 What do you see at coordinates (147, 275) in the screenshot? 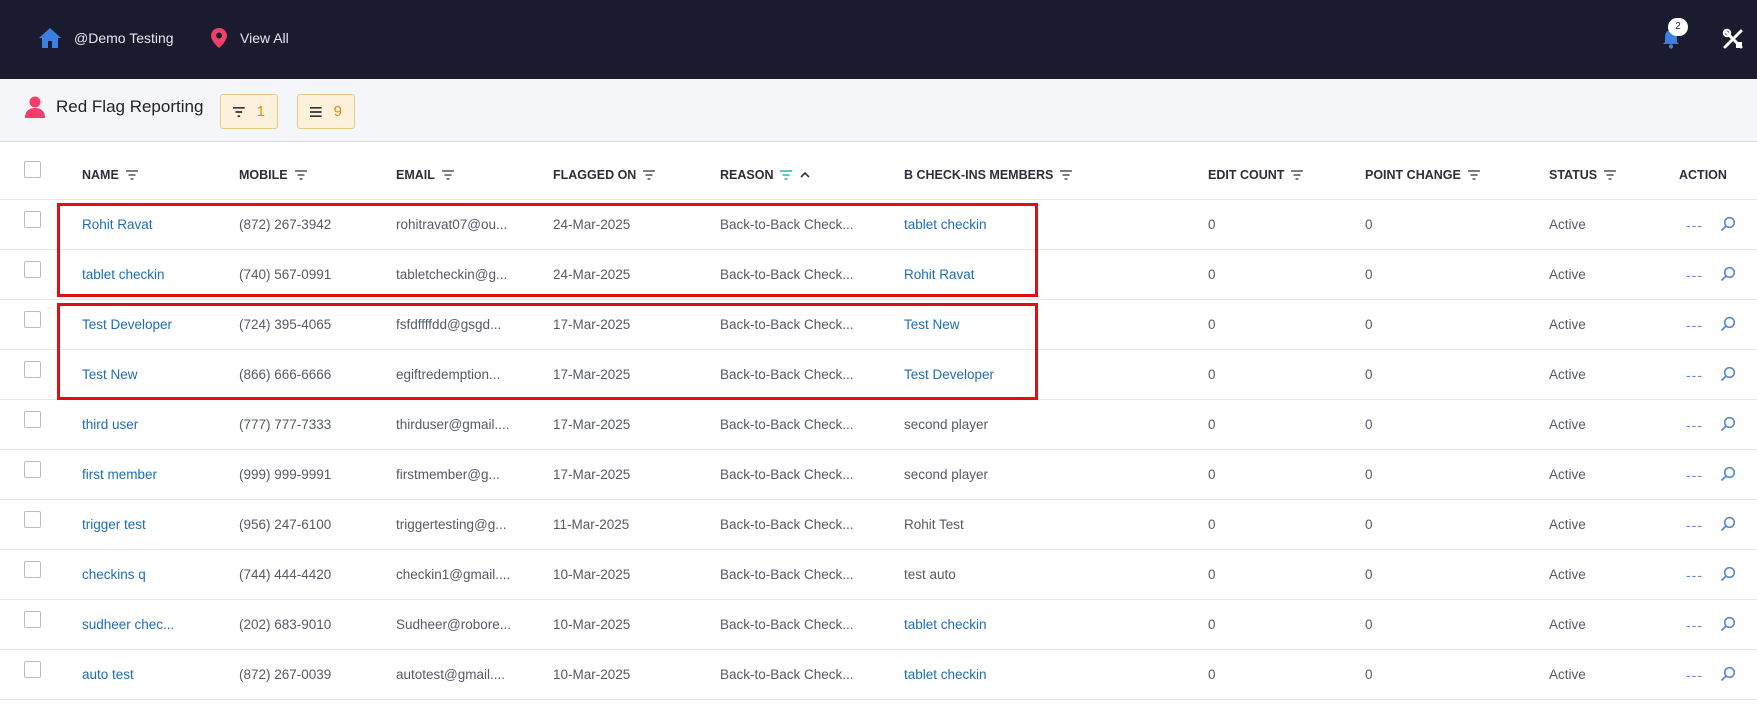
I see `cell-name: tablet checkin` at bounding box center [147, 275].